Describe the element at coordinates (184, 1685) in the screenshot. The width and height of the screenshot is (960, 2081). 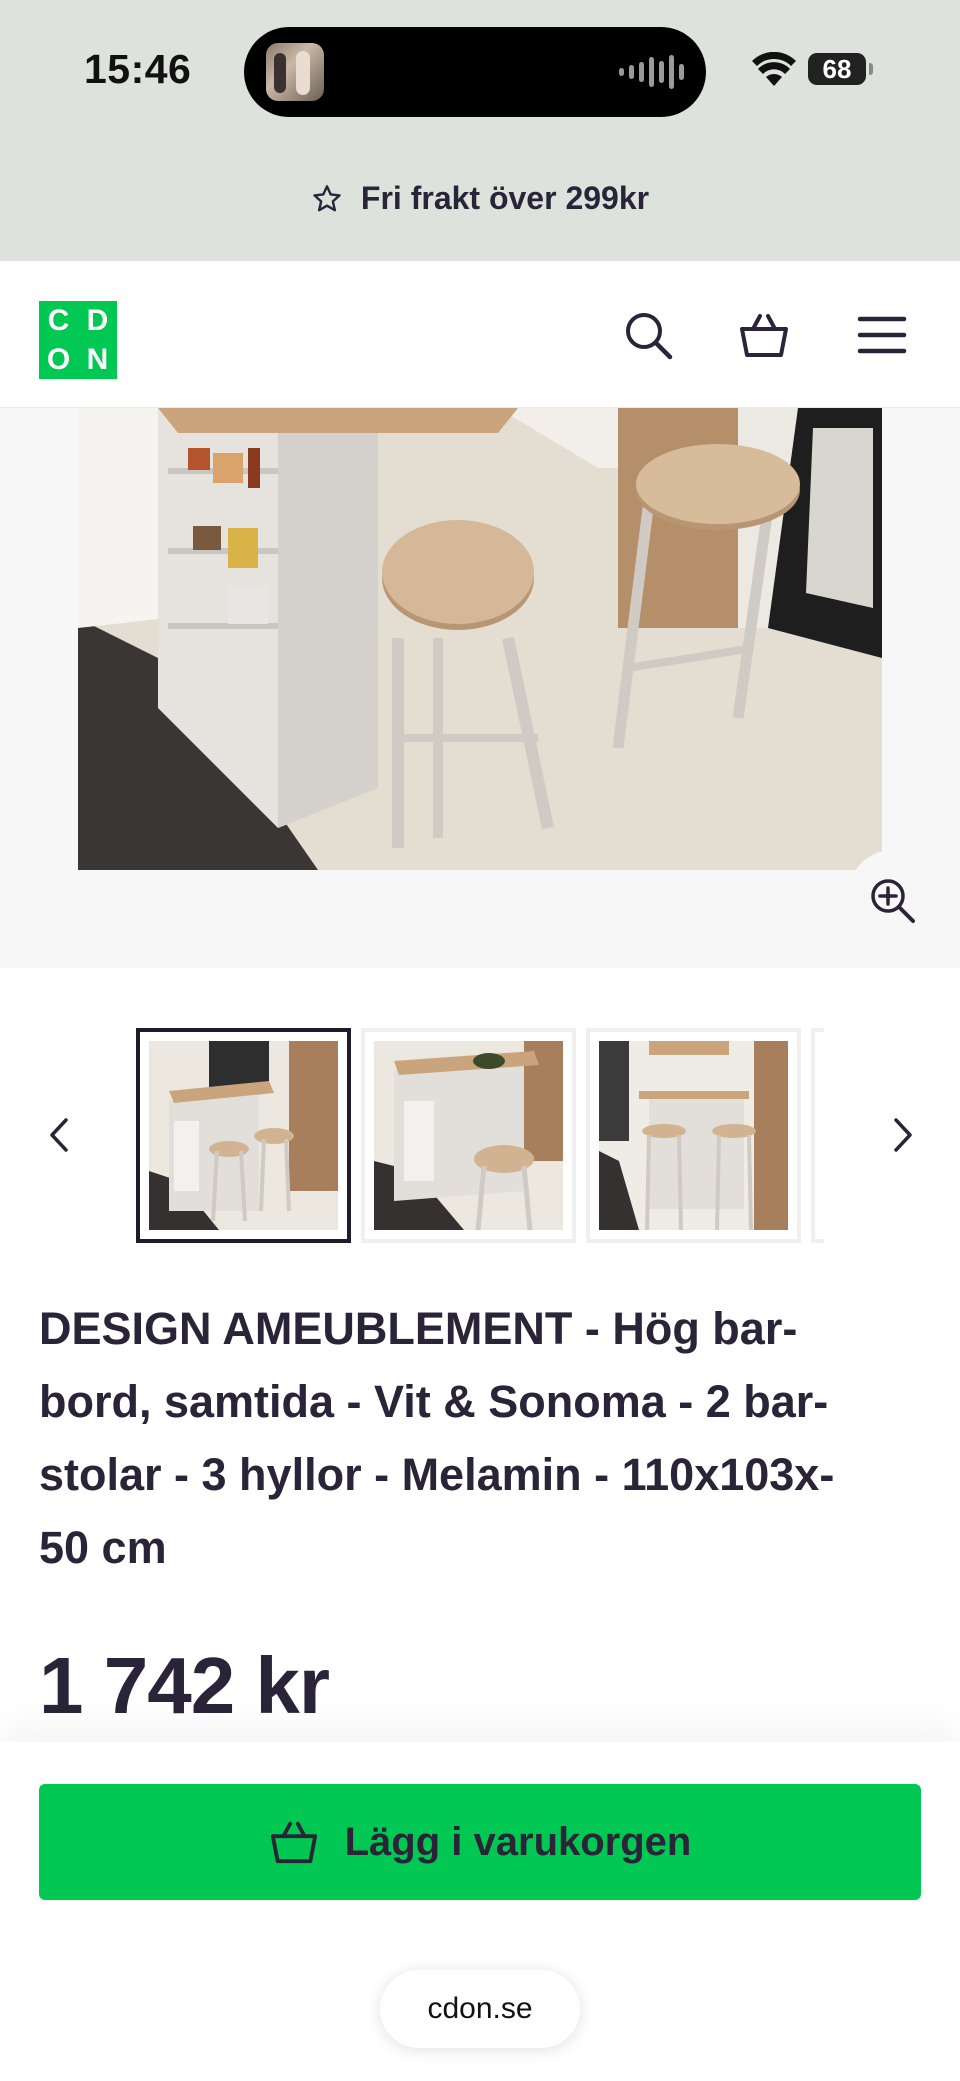
I see `product-price: 1 742 kr` at that location.